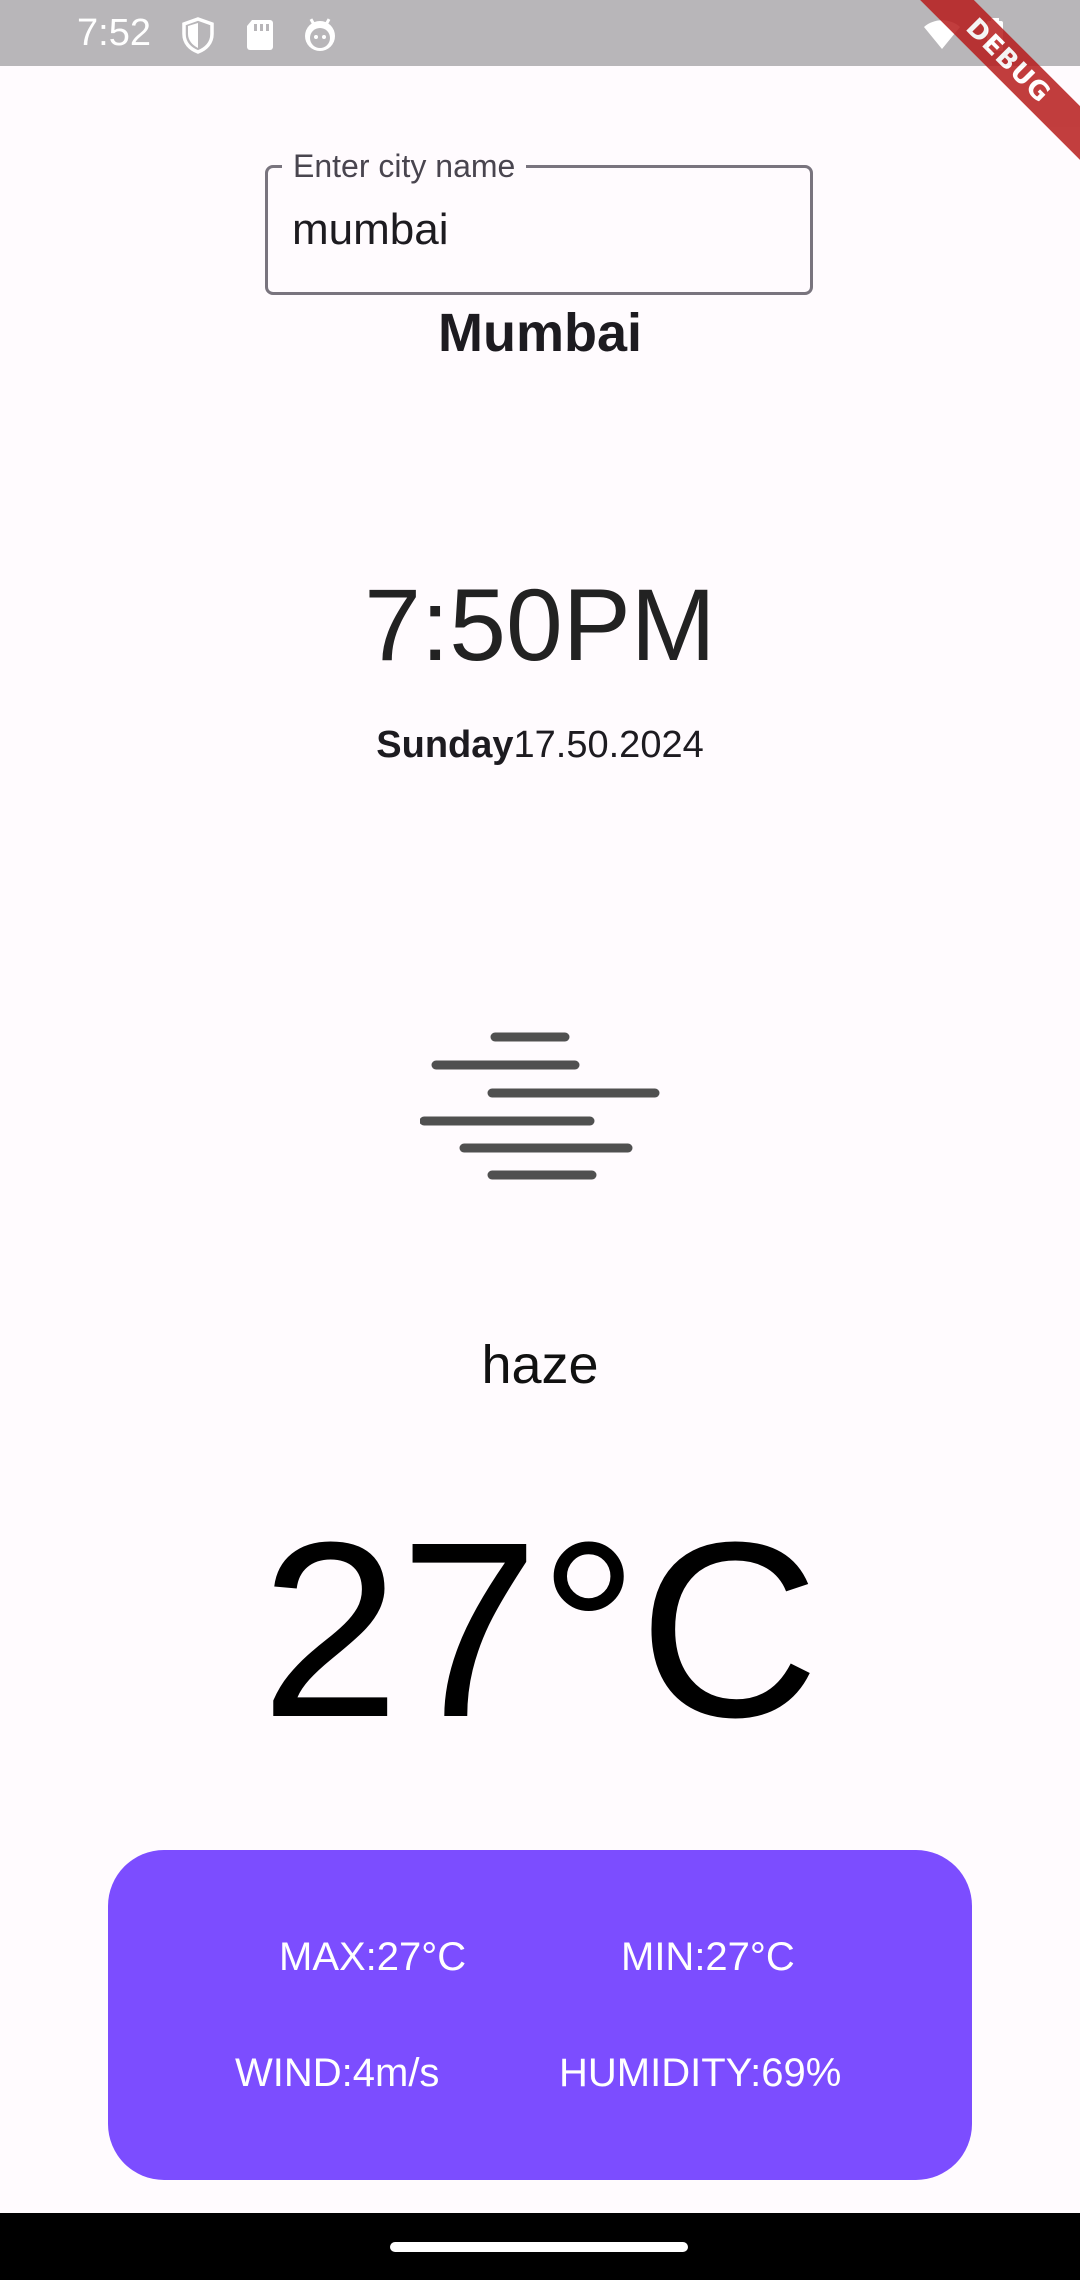  What do you see at coordinates (540, 625) in the screenshot?
I see `local-time: 7:50PM` at bounding box center [540, 625].